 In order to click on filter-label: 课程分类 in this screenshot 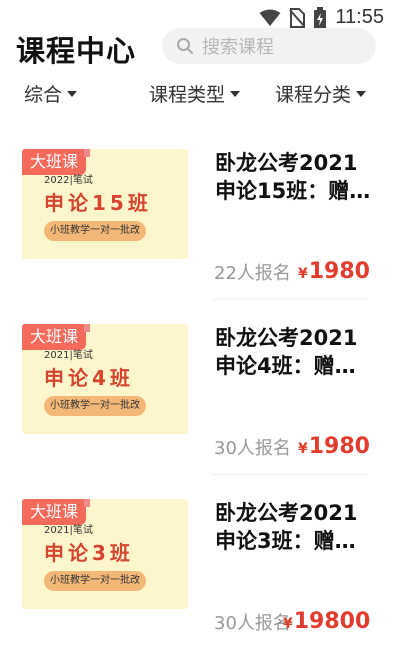, I will do `click(313, 95)`.